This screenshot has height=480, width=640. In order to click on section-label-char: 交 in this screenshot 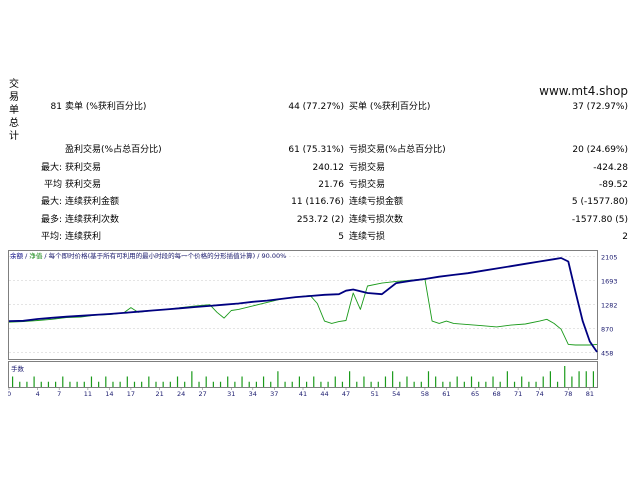, I will do `click(14, 84)`.